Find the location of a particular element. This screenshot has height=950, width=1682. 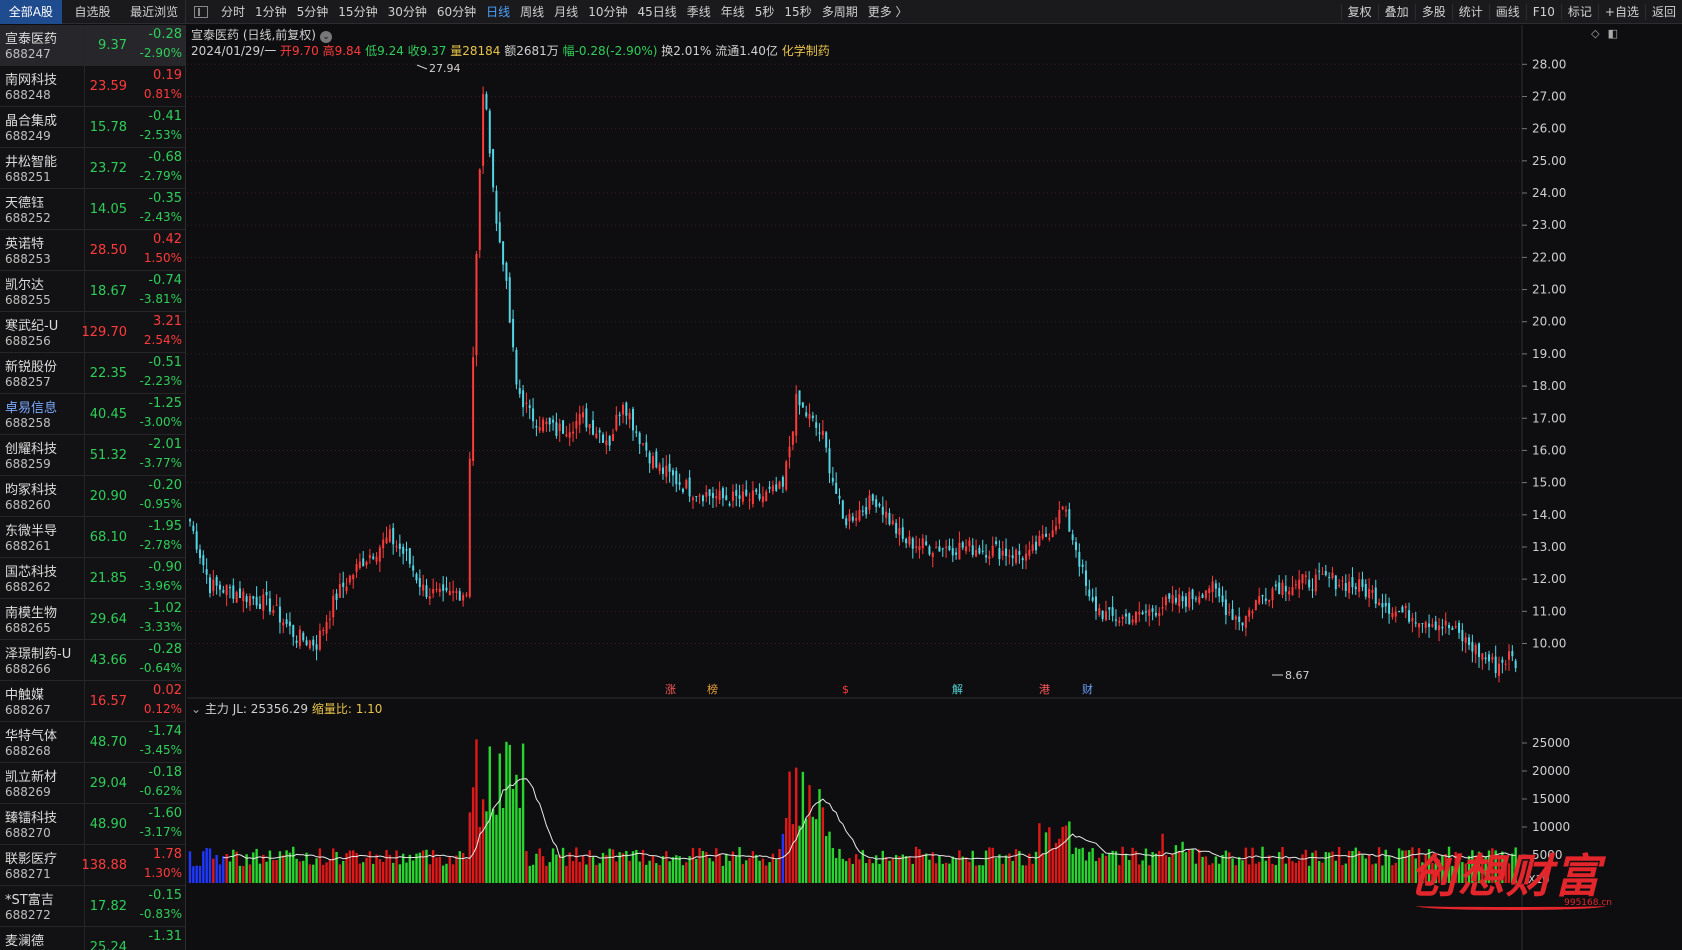

stock-row: 宣泰医药 688247 9.37 -0.28 -2.90% is located at coordinates (92, 45).